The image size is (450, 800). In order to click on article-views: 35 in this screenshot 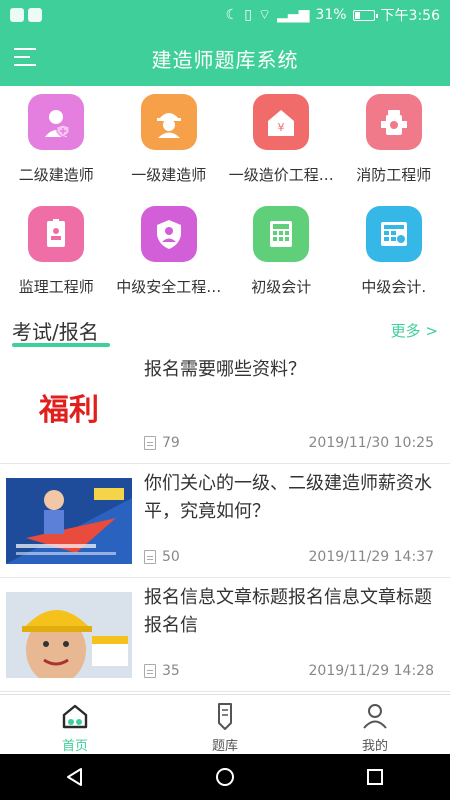, I will do `click(162, 671)`.